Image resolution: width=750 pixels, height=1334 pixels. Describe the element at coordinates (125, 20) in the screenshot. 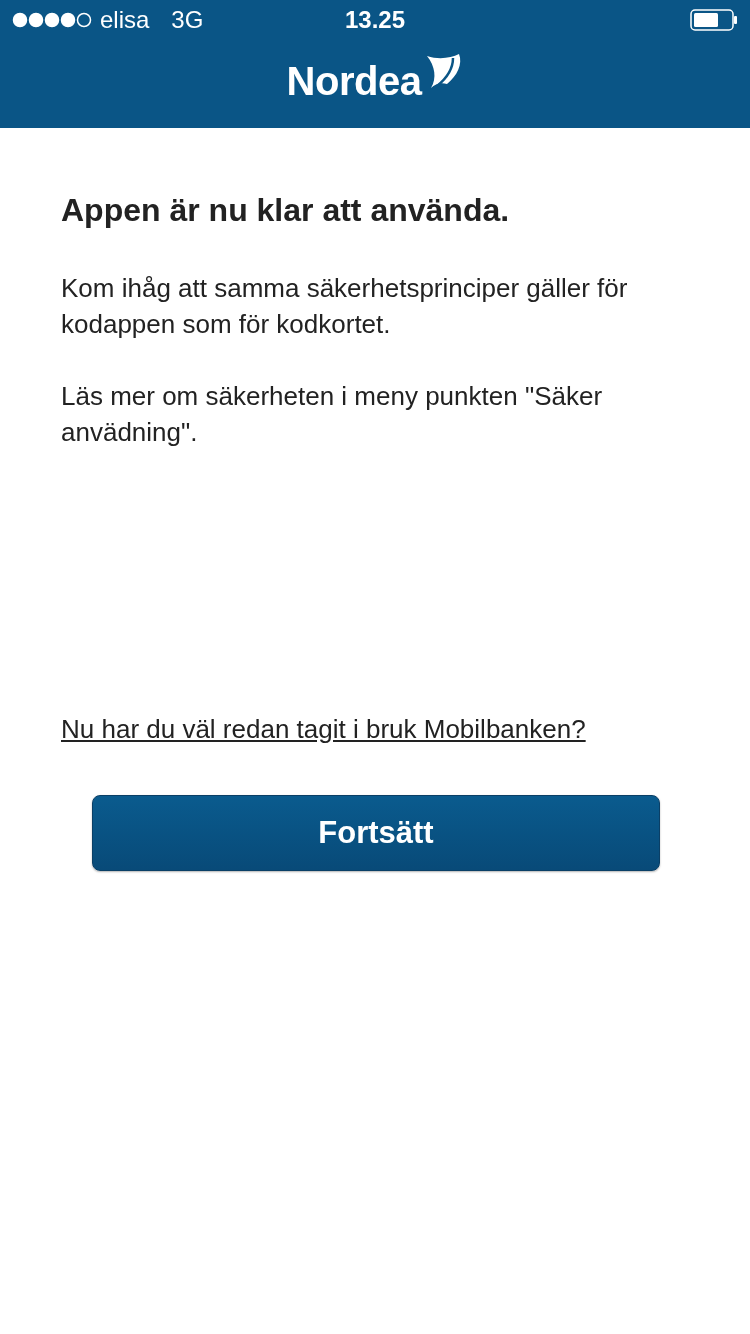

I see `carrier-name: elisa` at that location.